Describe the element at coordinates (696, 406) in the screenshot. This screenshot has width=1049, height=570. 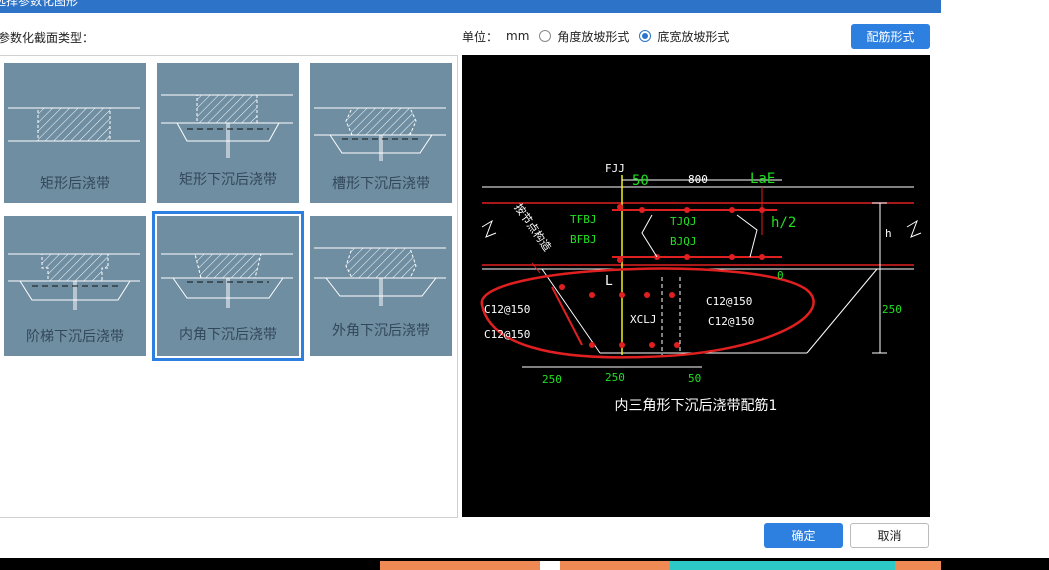
I see `preview-caption: 内三角形下沉后浇带配筋1` at that location.